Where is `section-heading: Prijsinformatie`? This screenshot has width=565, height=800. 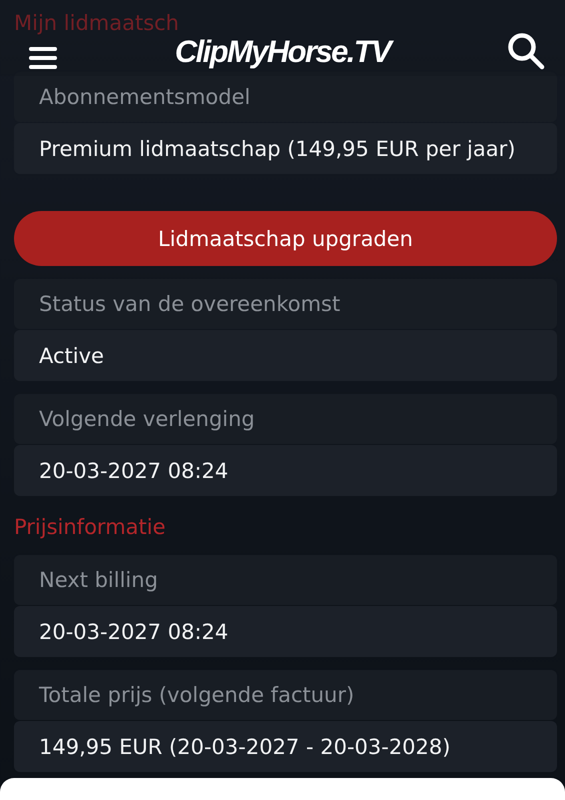 section-heading: Prijsinformatie is located at coordinates (90, 527).